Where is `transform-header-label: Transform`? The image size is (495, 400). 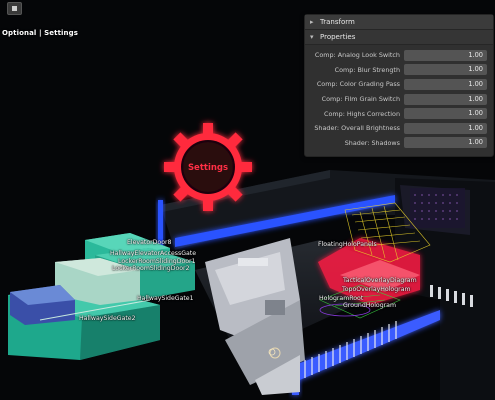 transform-header-label: Transform is located at coordinates (337, 22).